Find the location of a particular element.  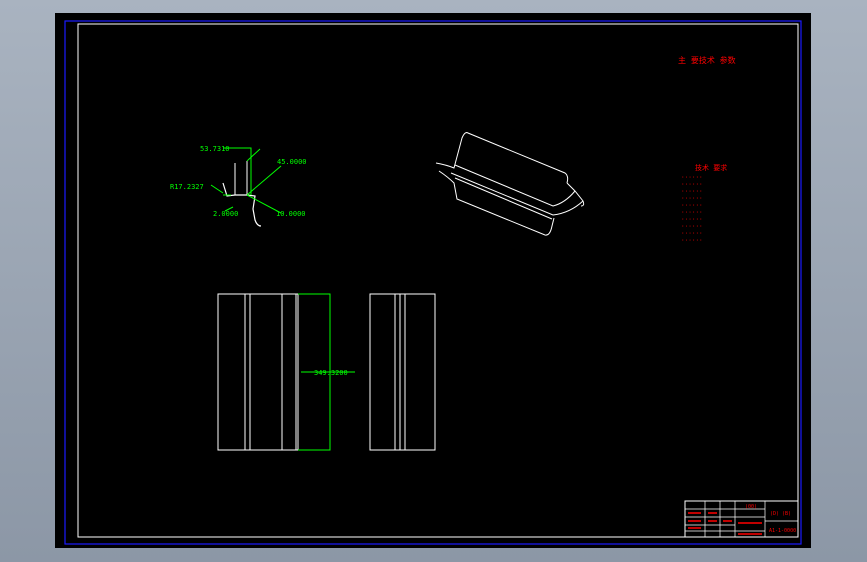

title-block: (00) (D) (B) A1-1-0000 is located at coordinates (741, 519).